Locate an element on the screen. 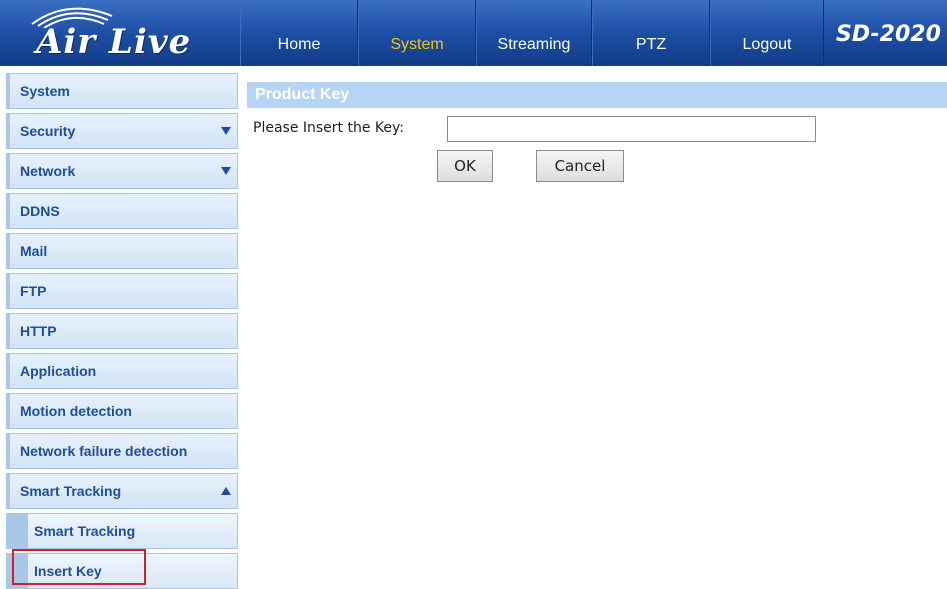 The width and height of the screenshot is (947, 589). chevron-up-icon is located at coordinates (226, 491).